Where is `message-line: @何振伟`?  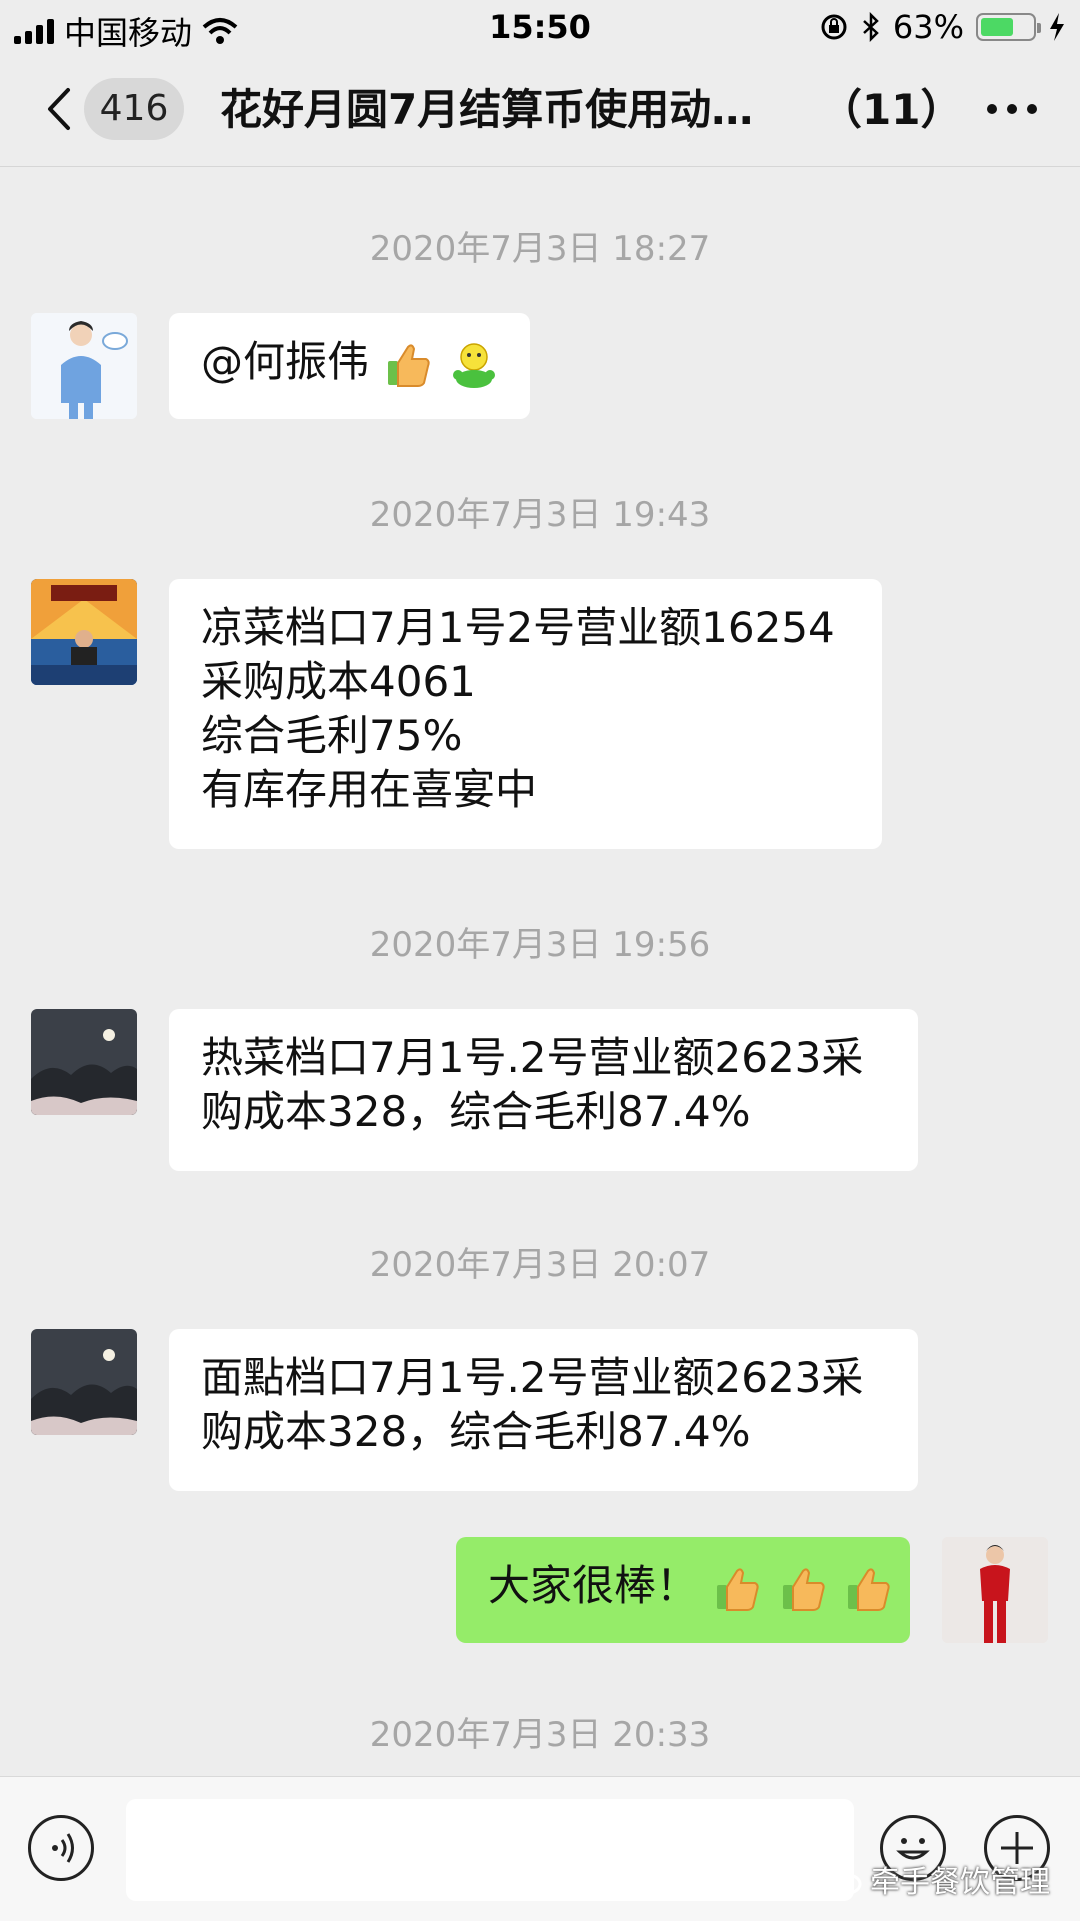
message-line: @何振伟 is located at coordinates (285, 361).